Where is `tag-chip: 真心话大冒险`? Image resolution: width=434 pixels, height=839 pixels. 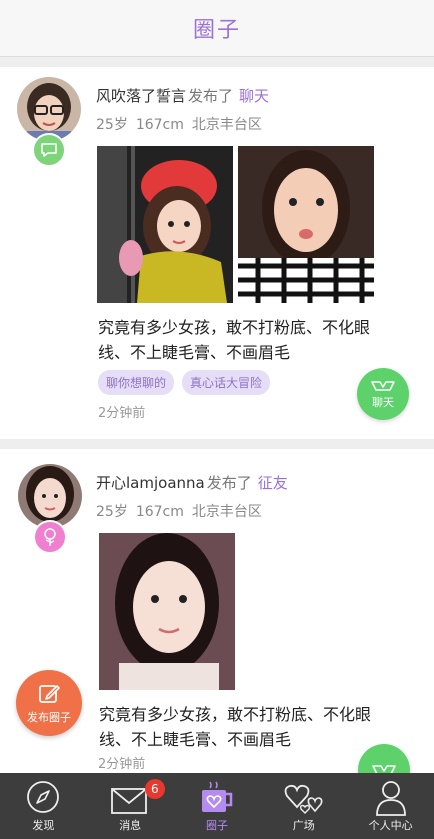
tag-chip: 真心话大冒险 is located at coordinates (226, 382).